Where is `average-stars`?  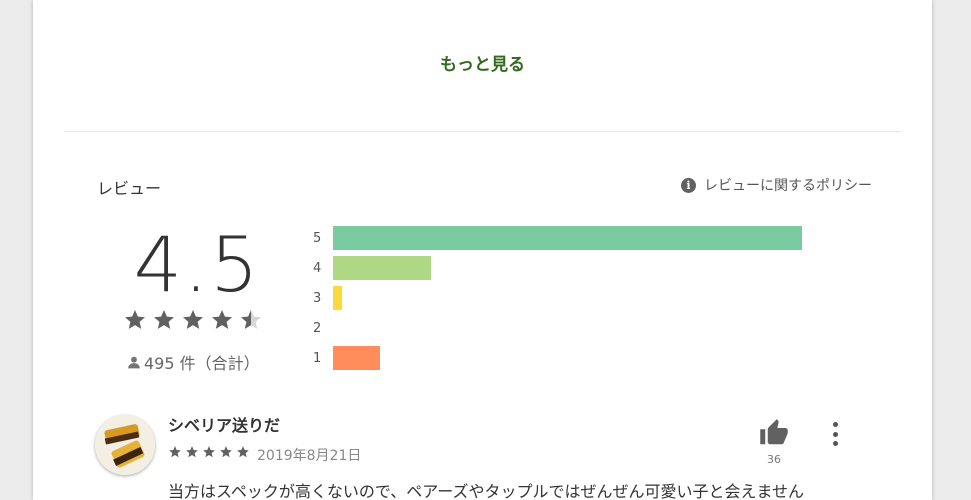 average-stars is located at coordinates (193, 320).